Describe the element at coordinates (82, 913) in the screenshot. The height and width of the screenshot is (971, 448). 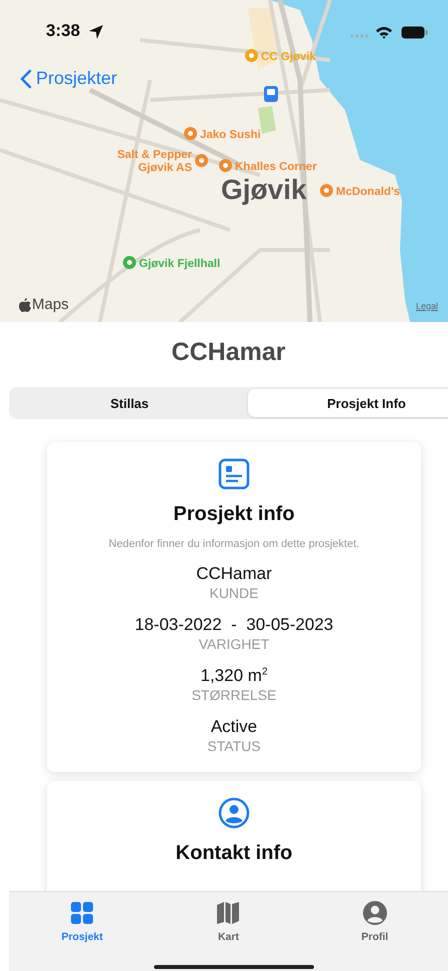
I see `grid-icon` at that location.